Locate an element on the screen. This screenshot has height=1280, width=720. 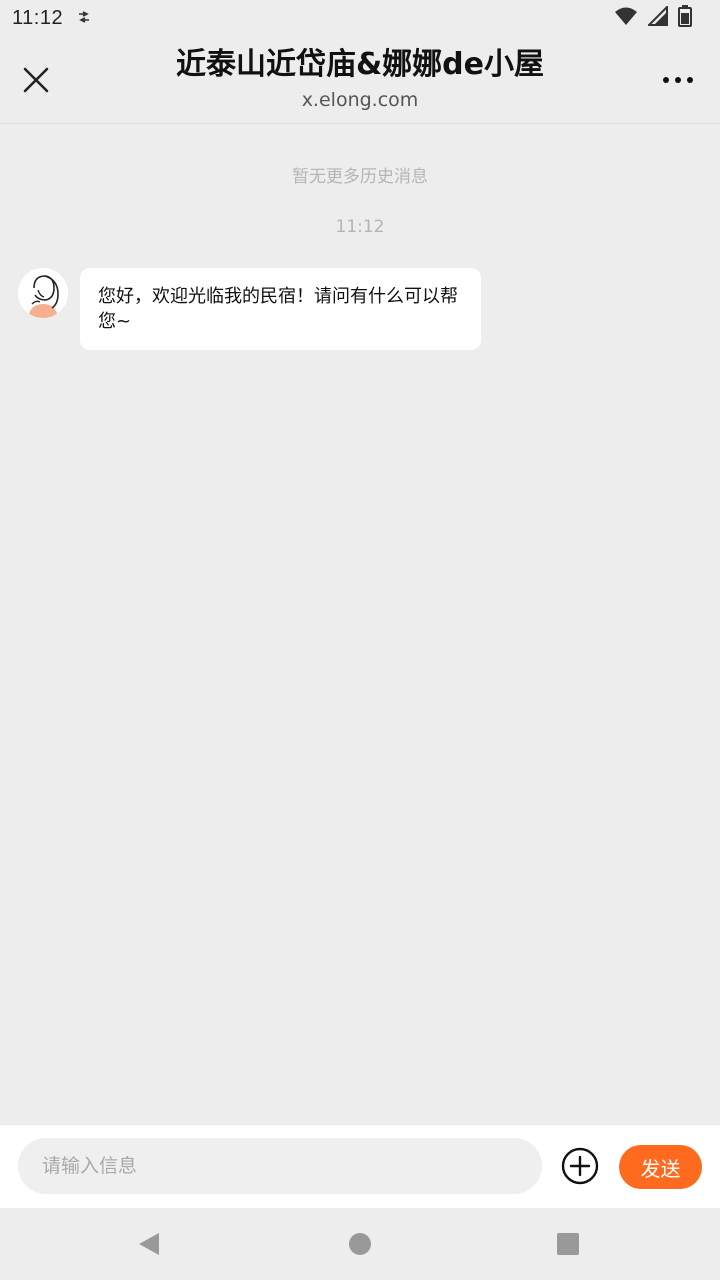
nav-recents-button is located at coordinates (568, 1244).